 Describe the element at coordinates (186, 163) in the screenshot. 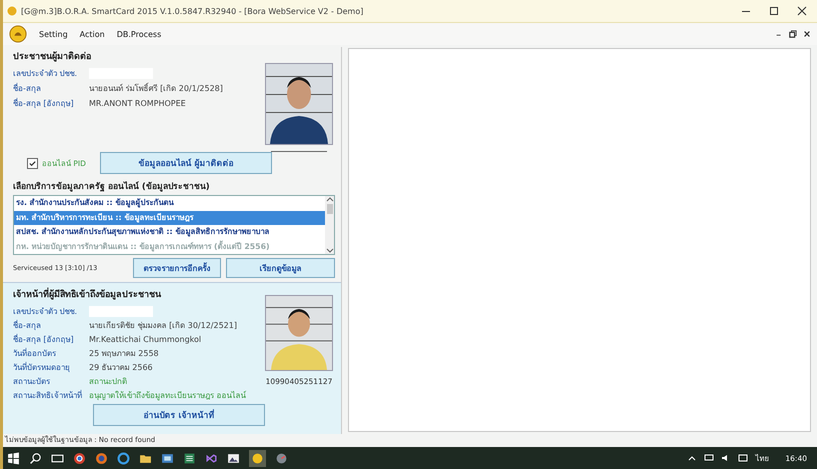

I see `online-info-button: ข้อมูลออนไลน์ ผู้มาติดต่อ` at that location.